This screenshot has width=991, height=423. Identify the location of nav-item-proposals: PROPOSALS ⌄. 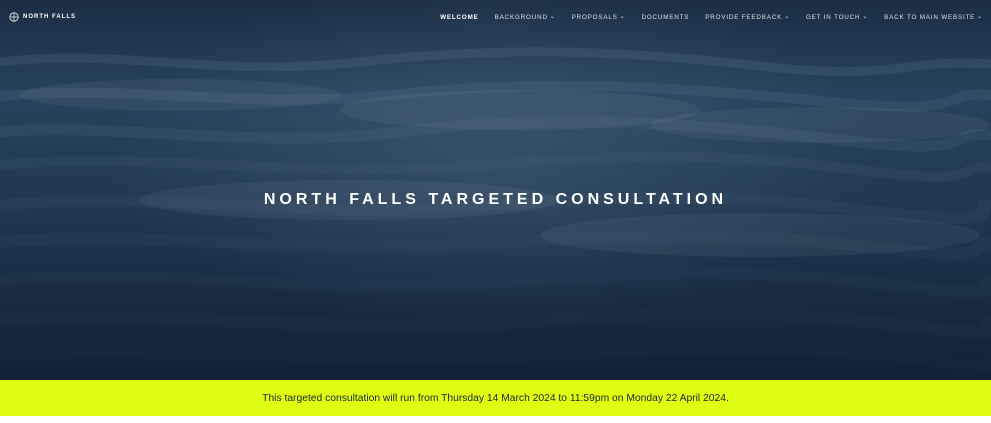
(599, 17).